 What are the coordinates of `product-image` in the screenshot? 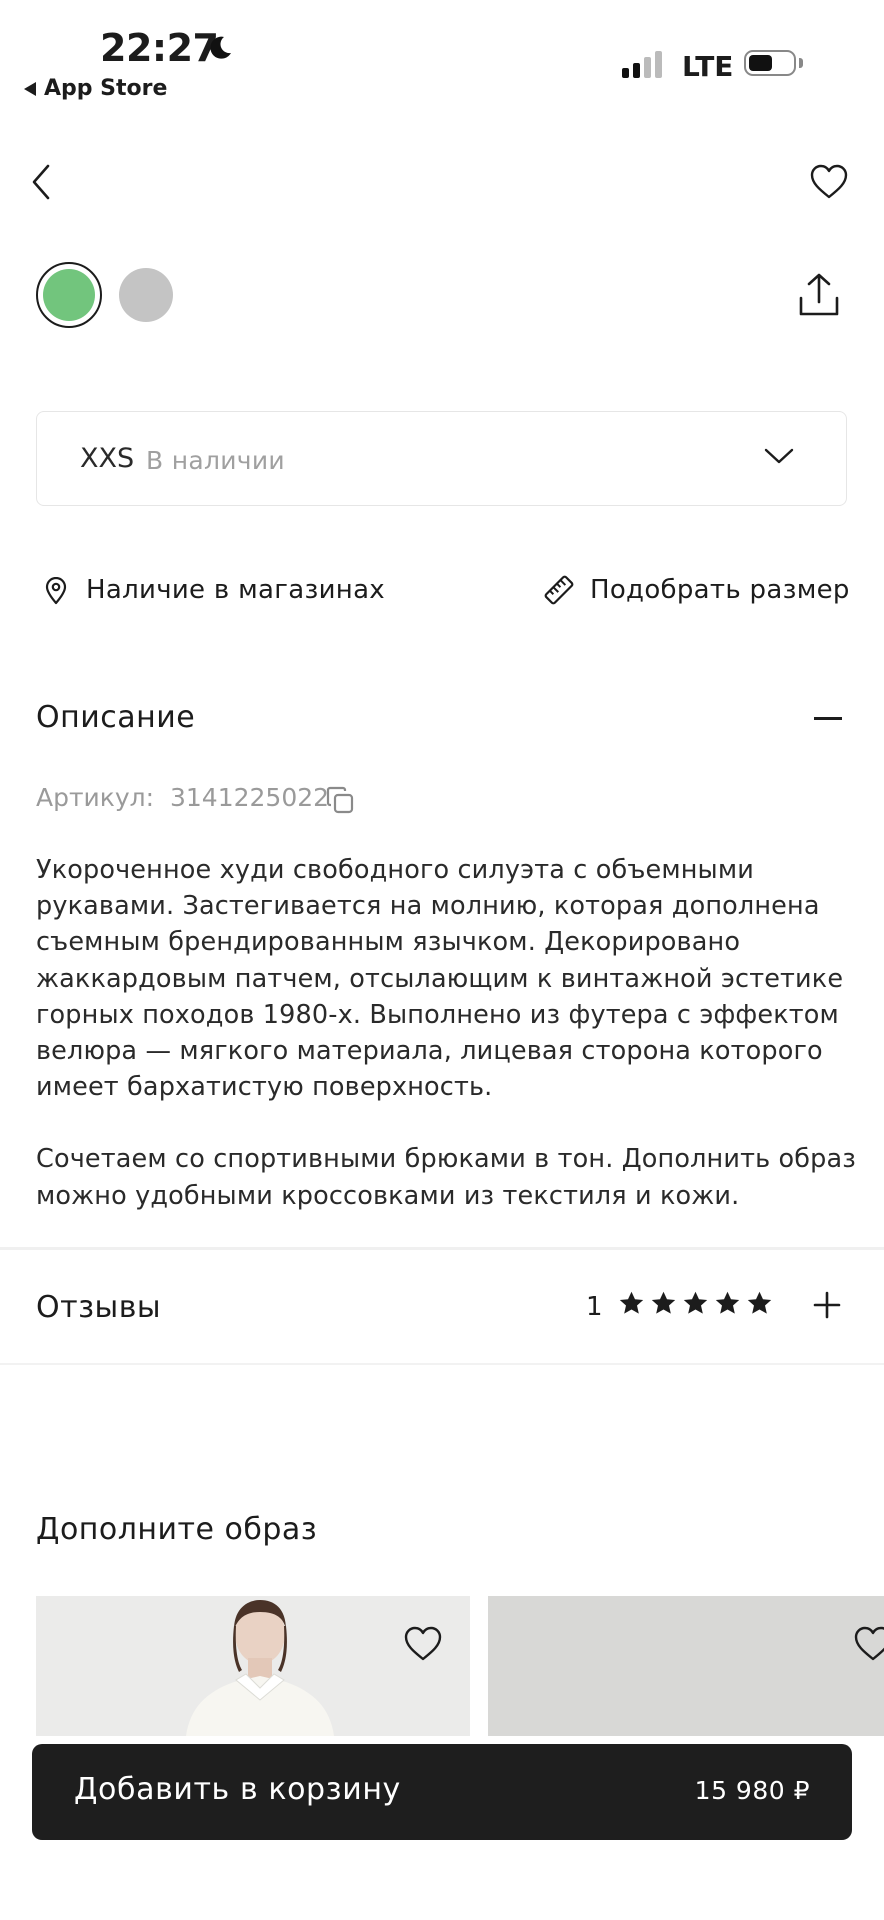 It's located at (253, 1666).